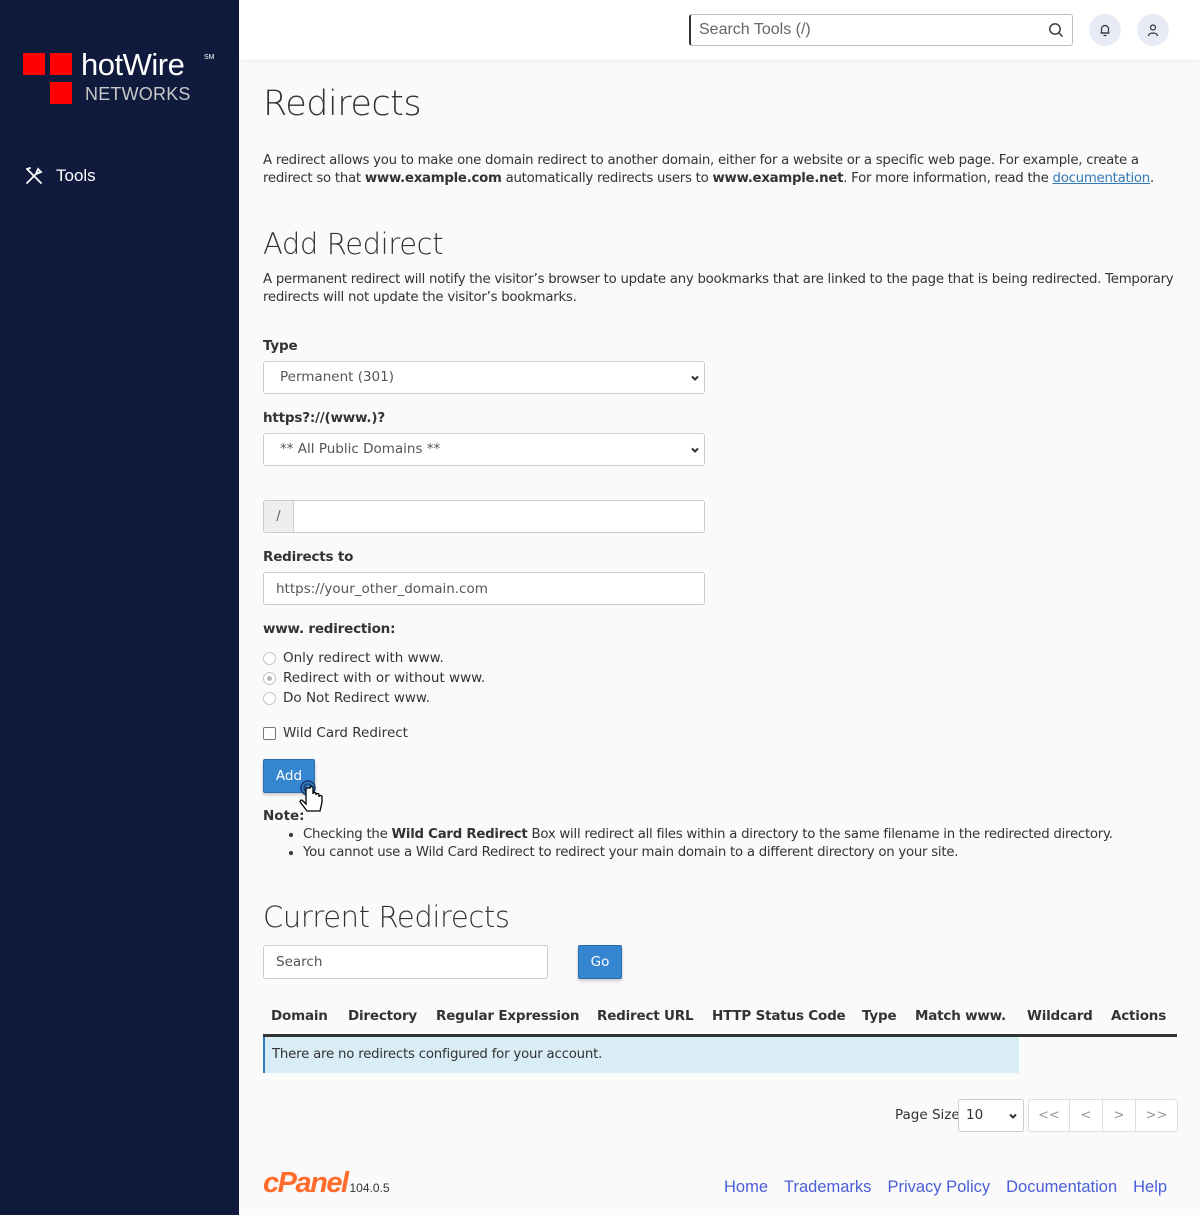  Describe the element at coordinates (948, 178) in the screenshot. I see `intro-text-part: . For more information, read the` at that location.